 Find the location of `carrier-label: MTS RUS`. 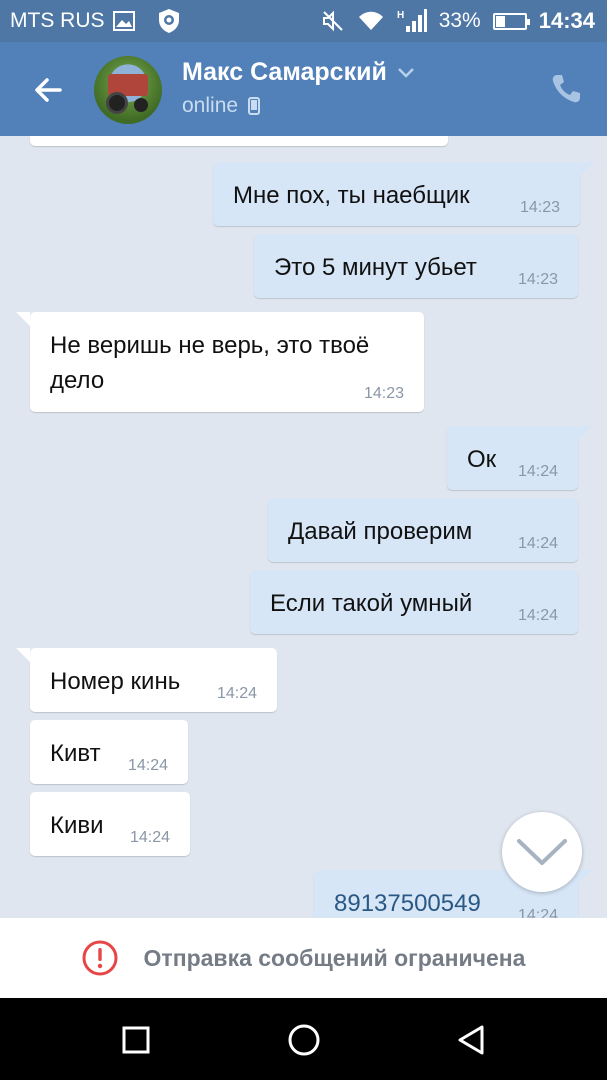

carrier-label: MTS RUS is located at coordinates (57, 20).